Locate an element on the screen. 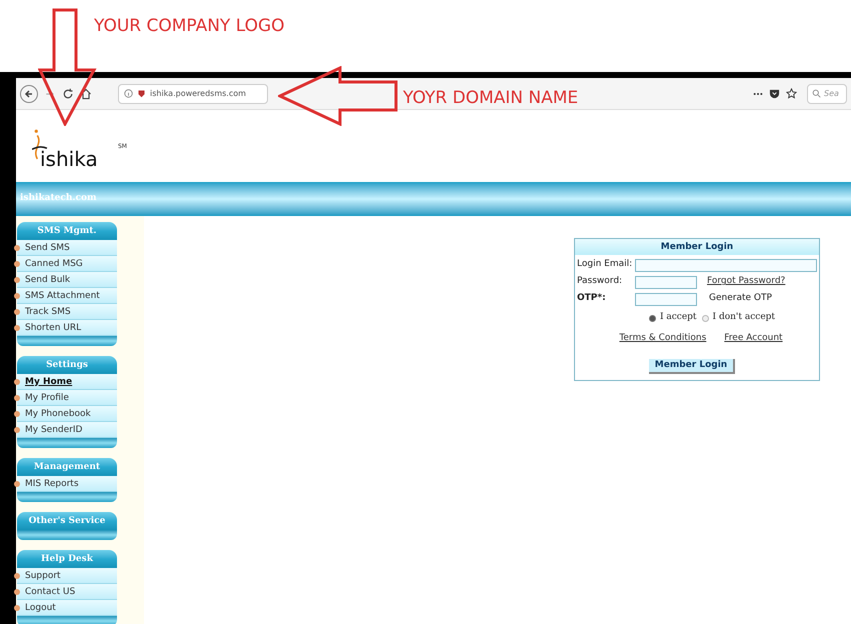 The width and height of the screenshot is (851, 624). sidebar-item: My Phonebook is located at coordinates (67, 414).